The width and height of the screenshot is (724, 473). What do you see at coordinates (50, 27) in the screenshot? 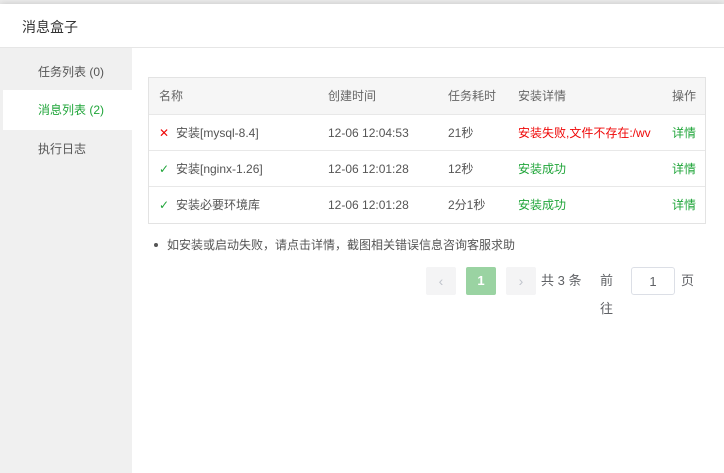
I see `dialog-title: 消息盒子` at bounding box center [50, 27].